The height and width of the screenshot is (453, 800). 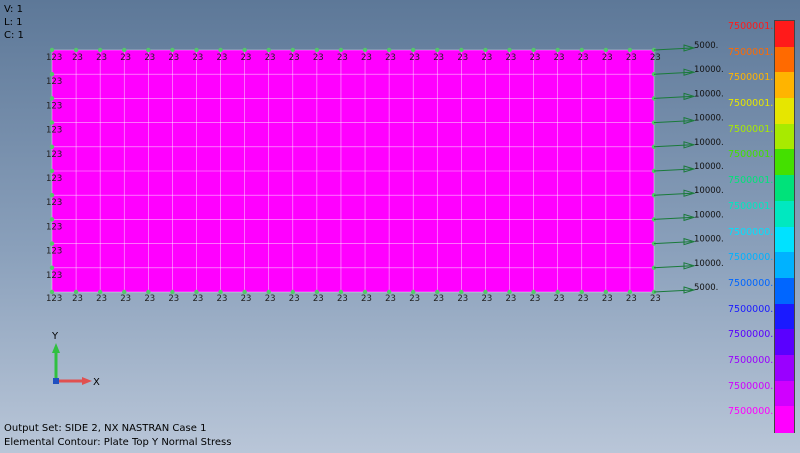 I want to click on output-set-text: Output Set: SIDE 2, NX NASTRAN Case 1, so click(x=105, y=428).